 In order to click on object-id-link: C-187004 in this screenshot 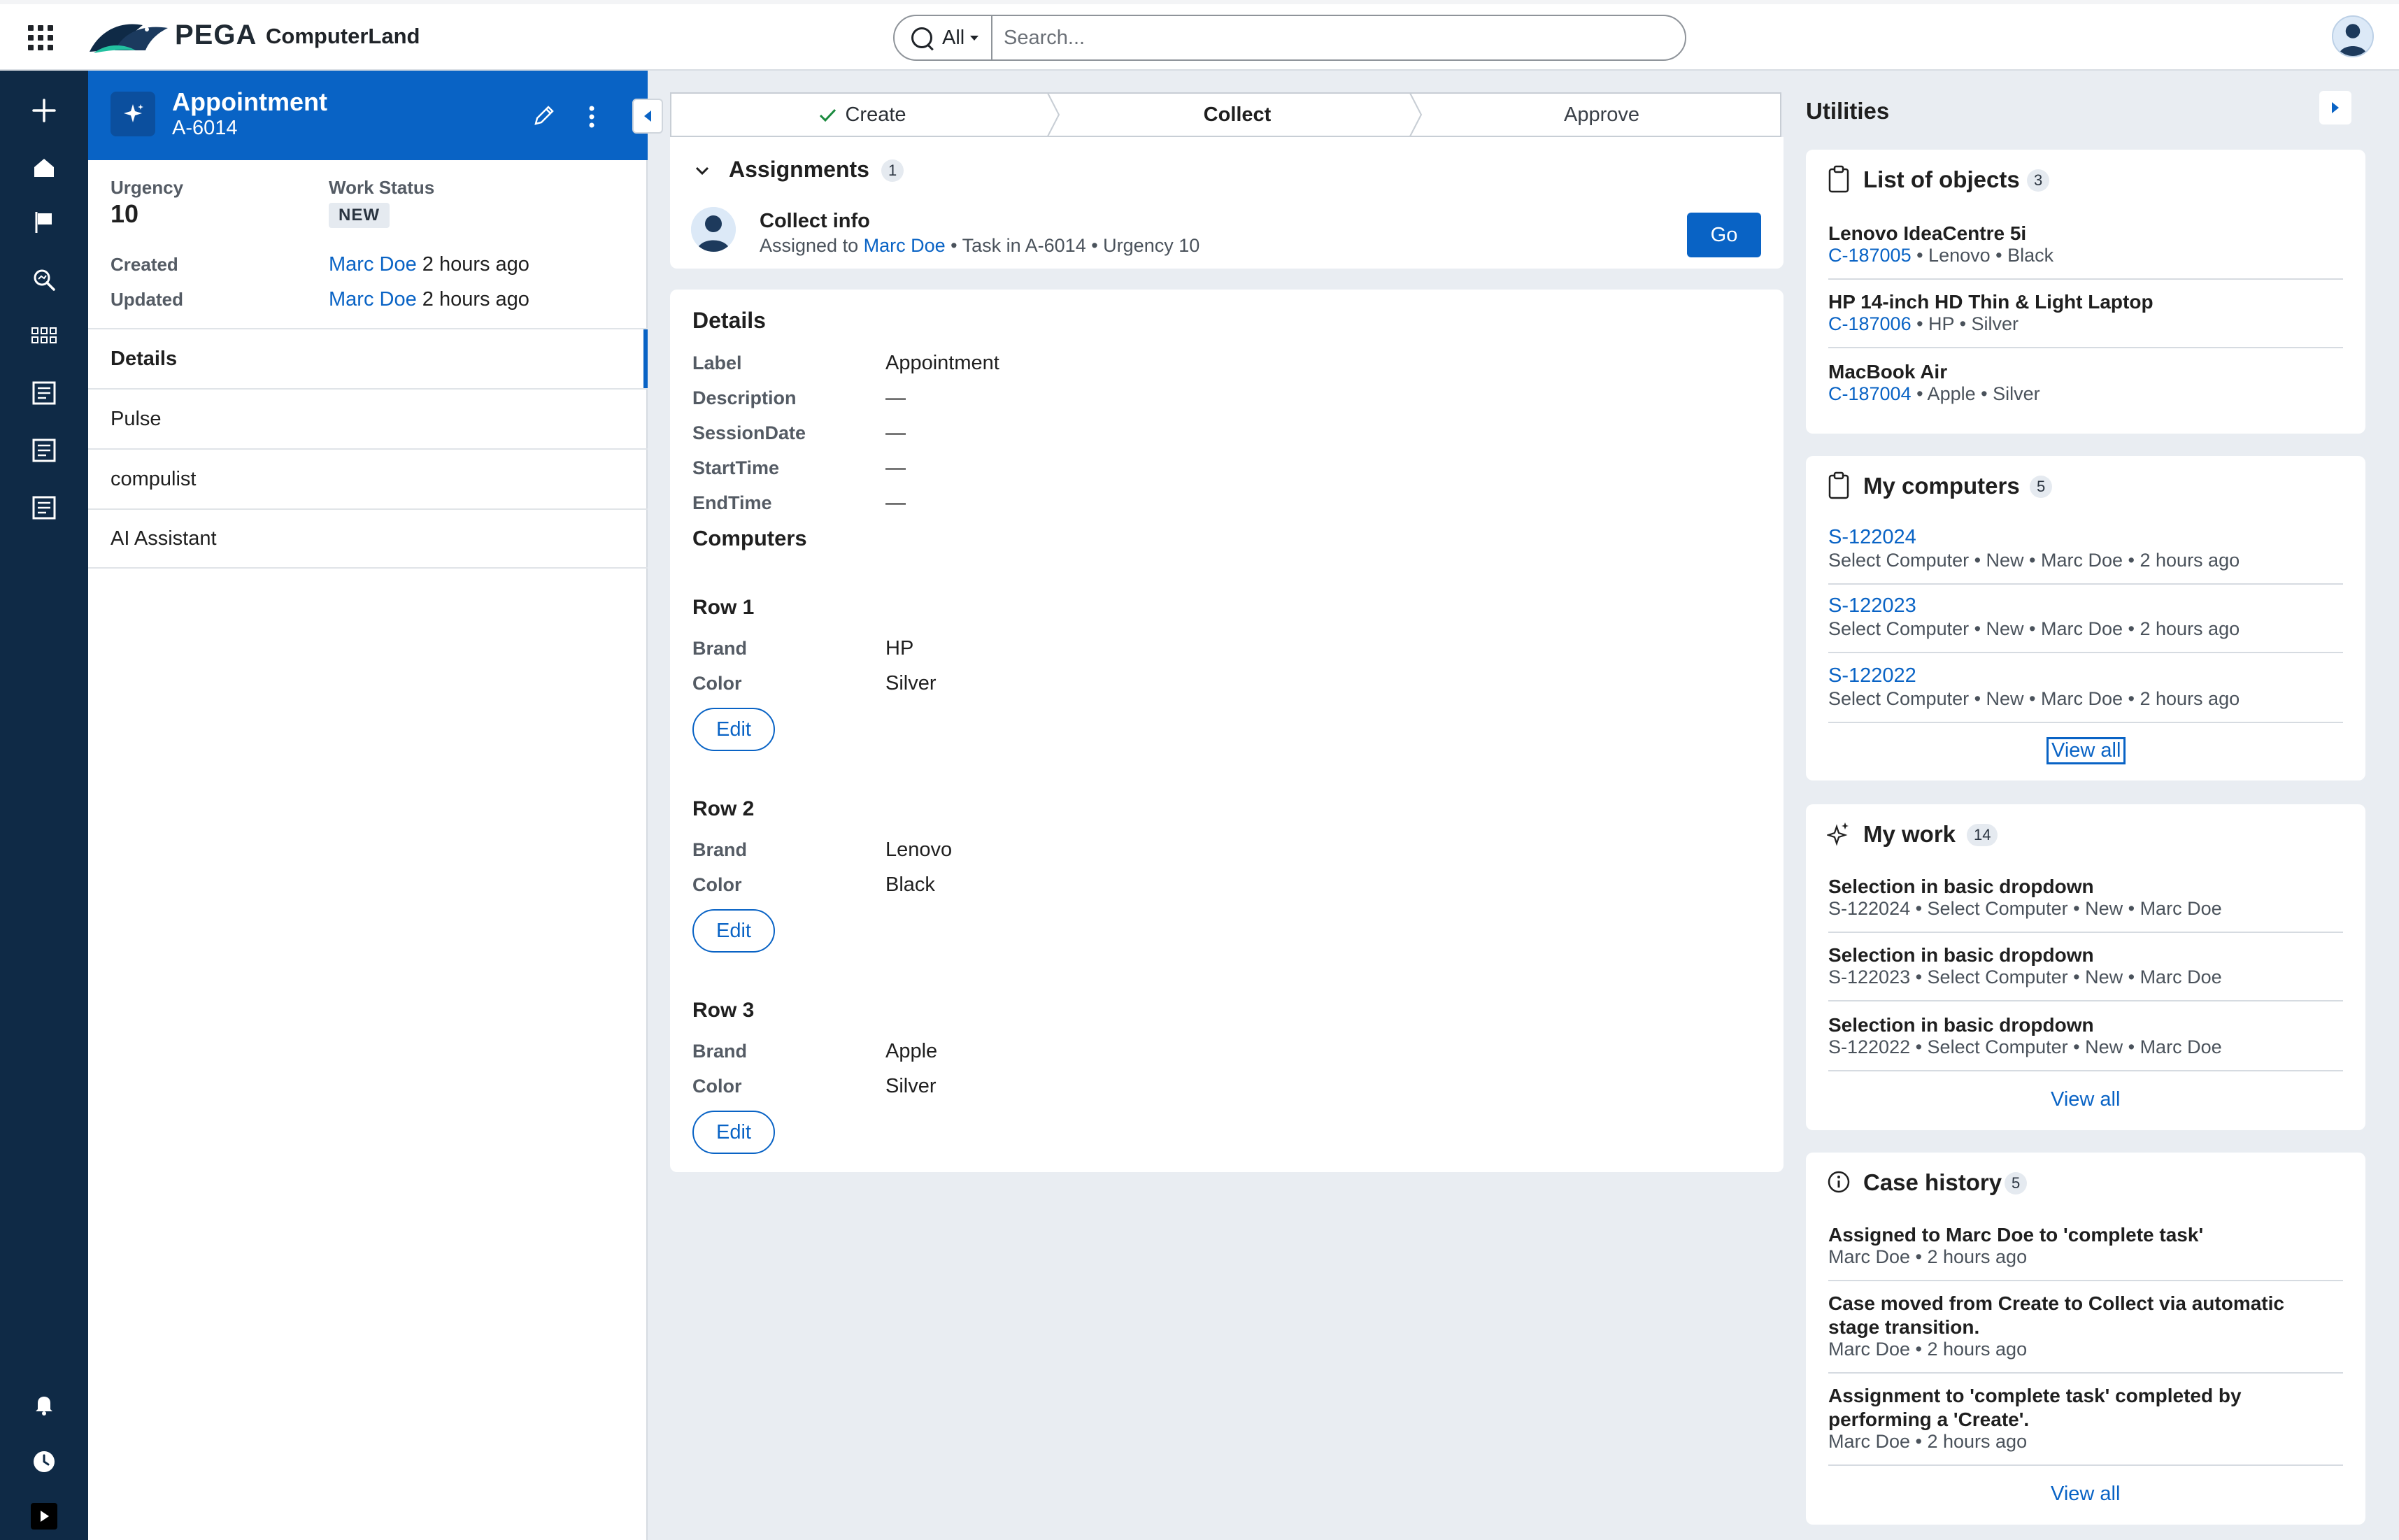, I will do `click(1870, 394)`.